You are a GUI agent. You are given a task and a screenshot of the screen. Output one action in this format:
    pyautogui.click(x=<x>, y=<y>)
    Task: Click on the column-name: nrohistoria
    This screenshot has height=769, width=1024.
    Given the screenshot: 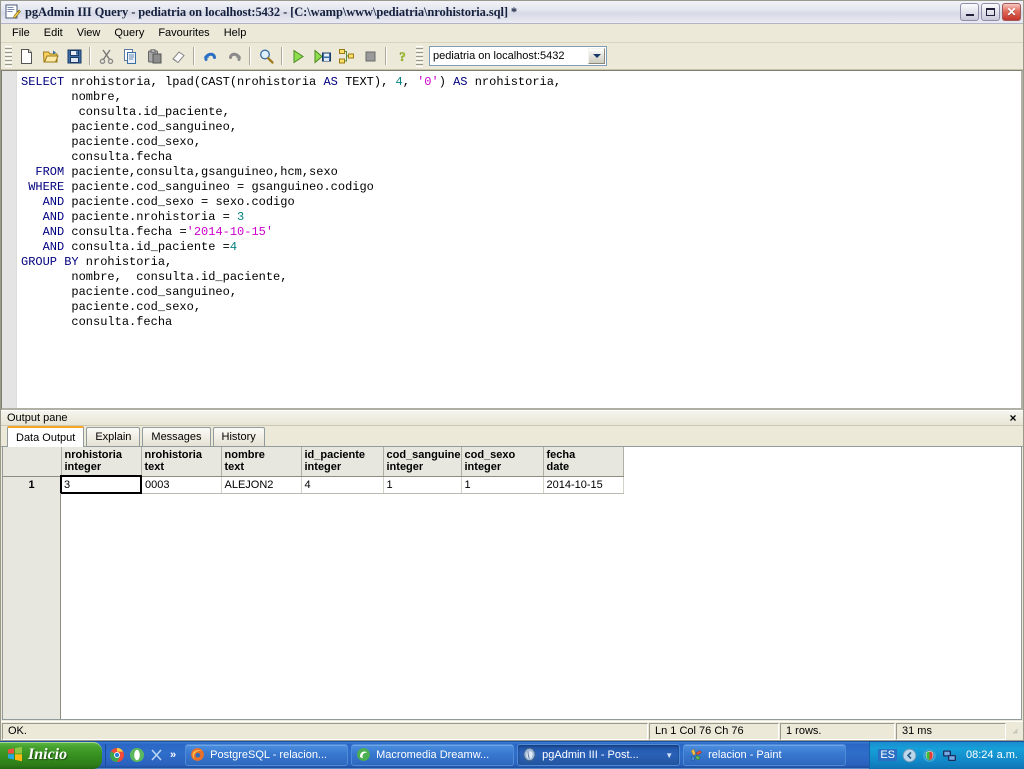 What is the action you would take?
    pyautogui.click(x=93, y=455)
    